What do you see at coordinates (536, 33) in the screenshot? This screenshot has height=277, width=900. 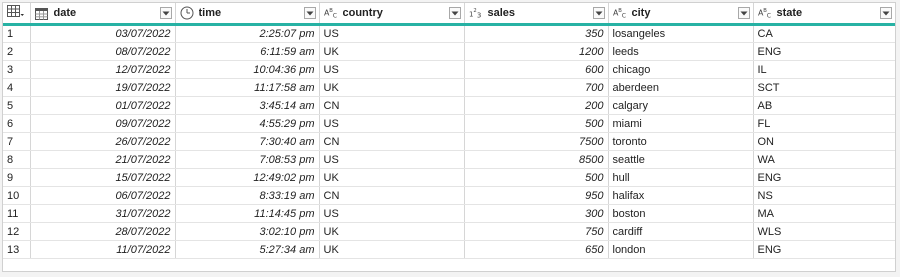 I see `cell-sales: 350` at bounding box center [536, 33].